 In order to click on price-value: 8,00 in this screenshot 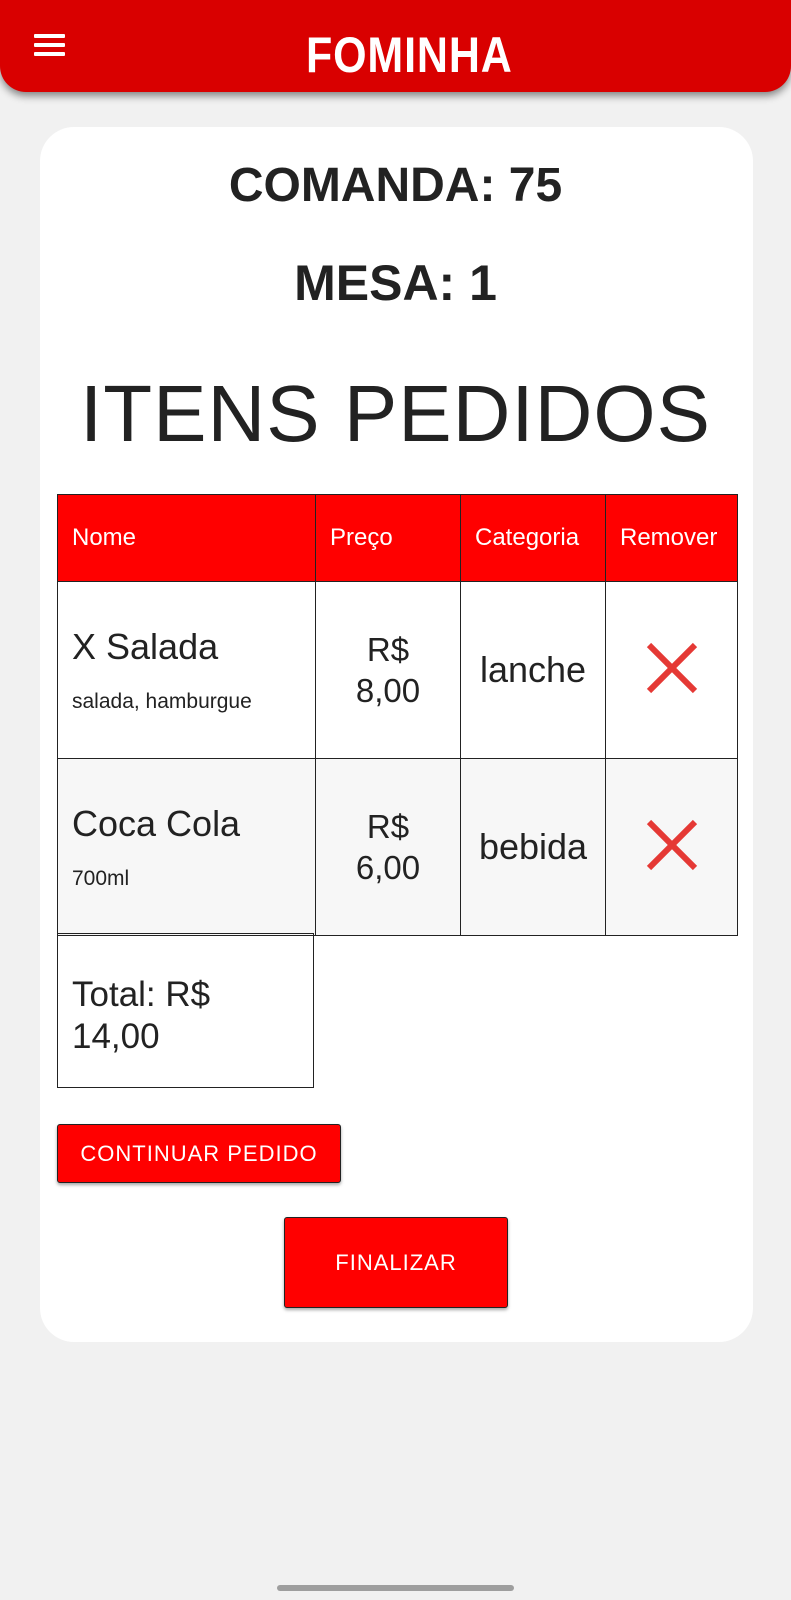, I will do `click(388, 690)`.